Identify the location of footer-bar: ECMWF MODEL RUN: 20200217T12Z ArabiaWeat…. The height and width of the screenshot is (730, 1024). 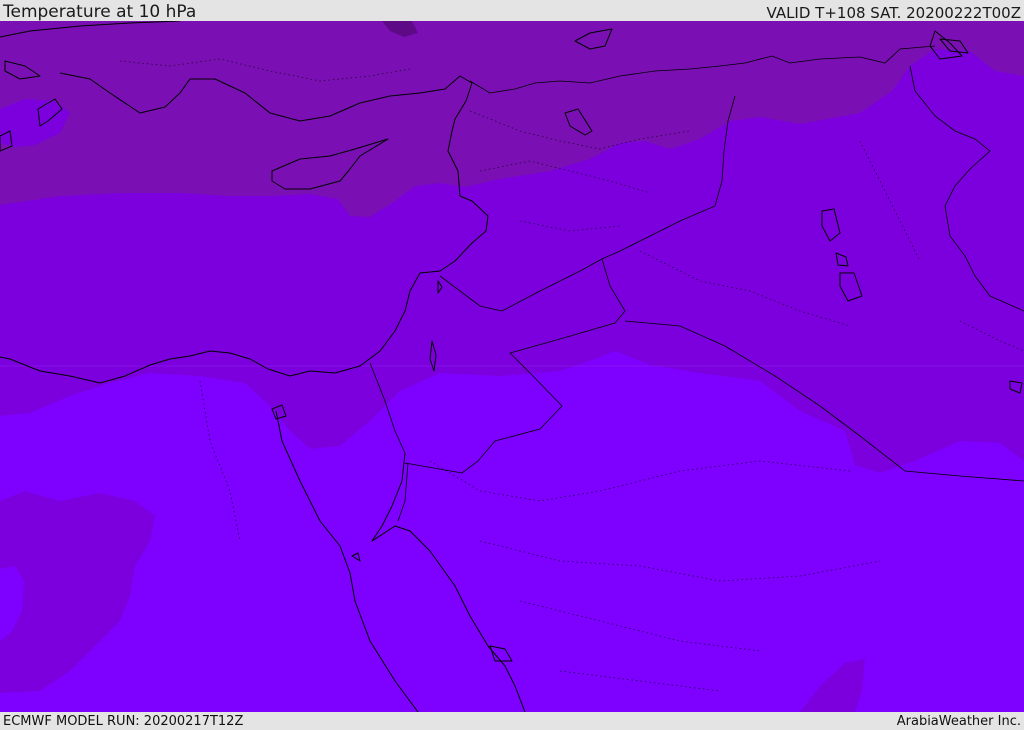
(512, 720).